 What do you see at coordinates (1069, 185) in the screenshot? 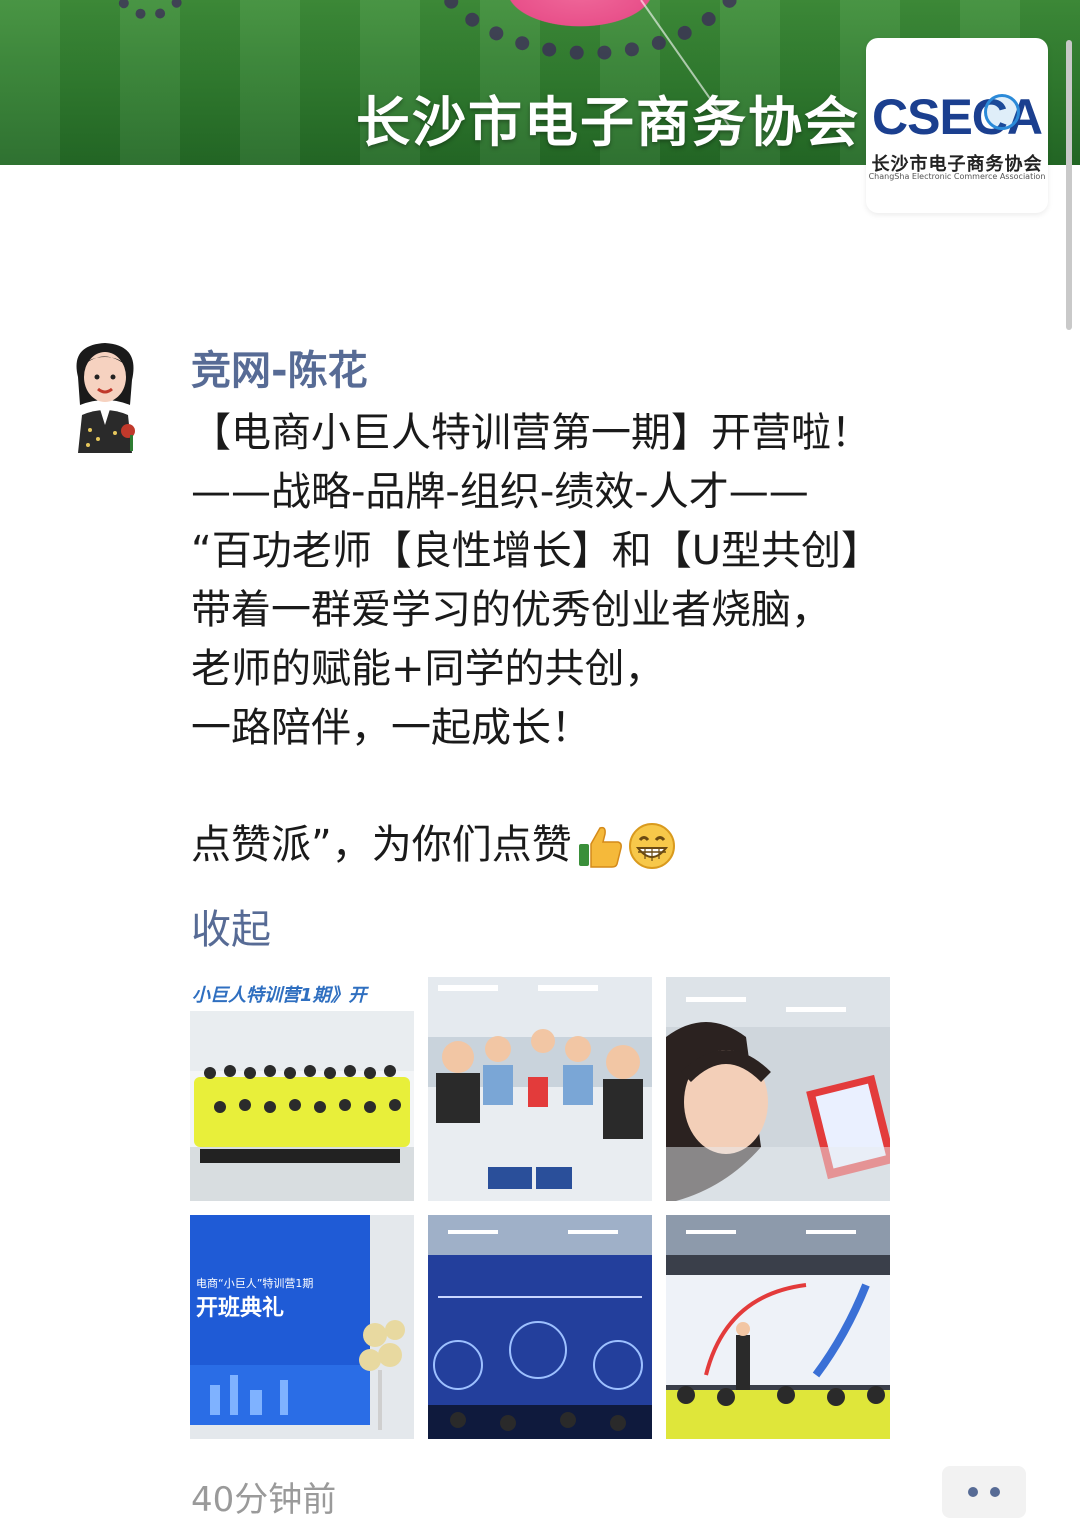
I see `scrollbar` at bounding box center [1069, 185].